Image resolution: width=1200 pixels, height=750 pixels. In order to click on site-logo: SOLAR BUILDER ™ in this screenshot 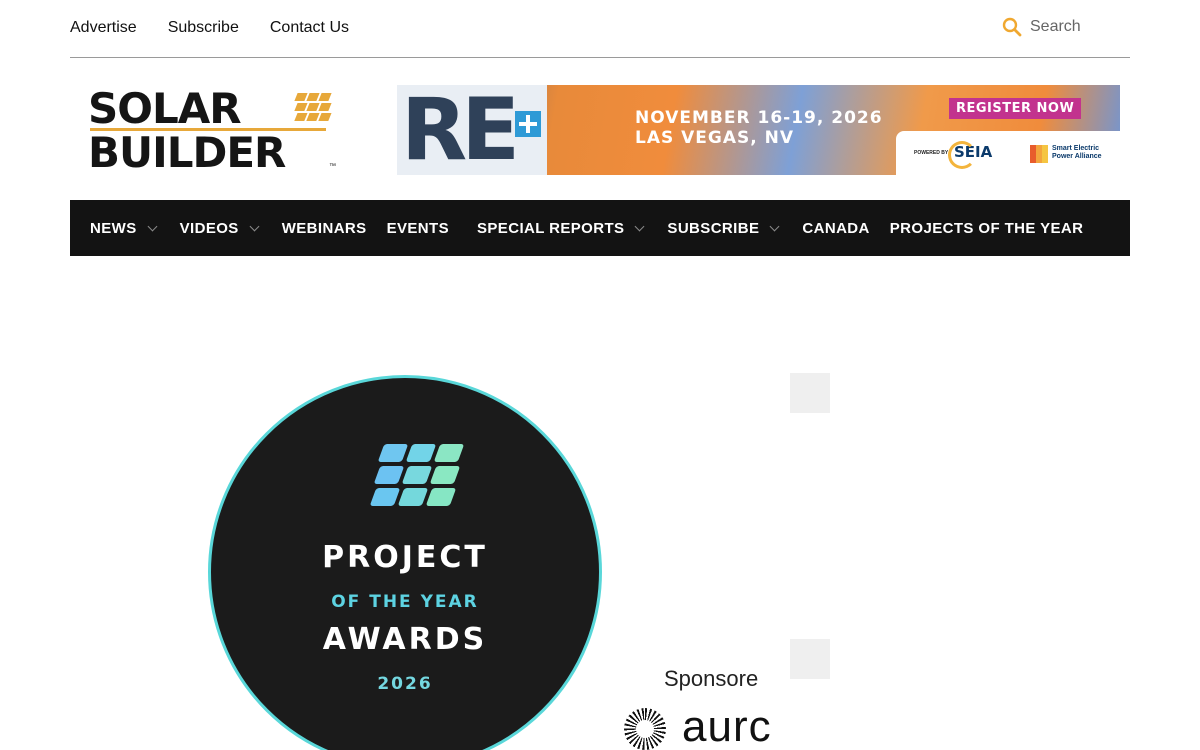, I will do `click(213, 130)`.